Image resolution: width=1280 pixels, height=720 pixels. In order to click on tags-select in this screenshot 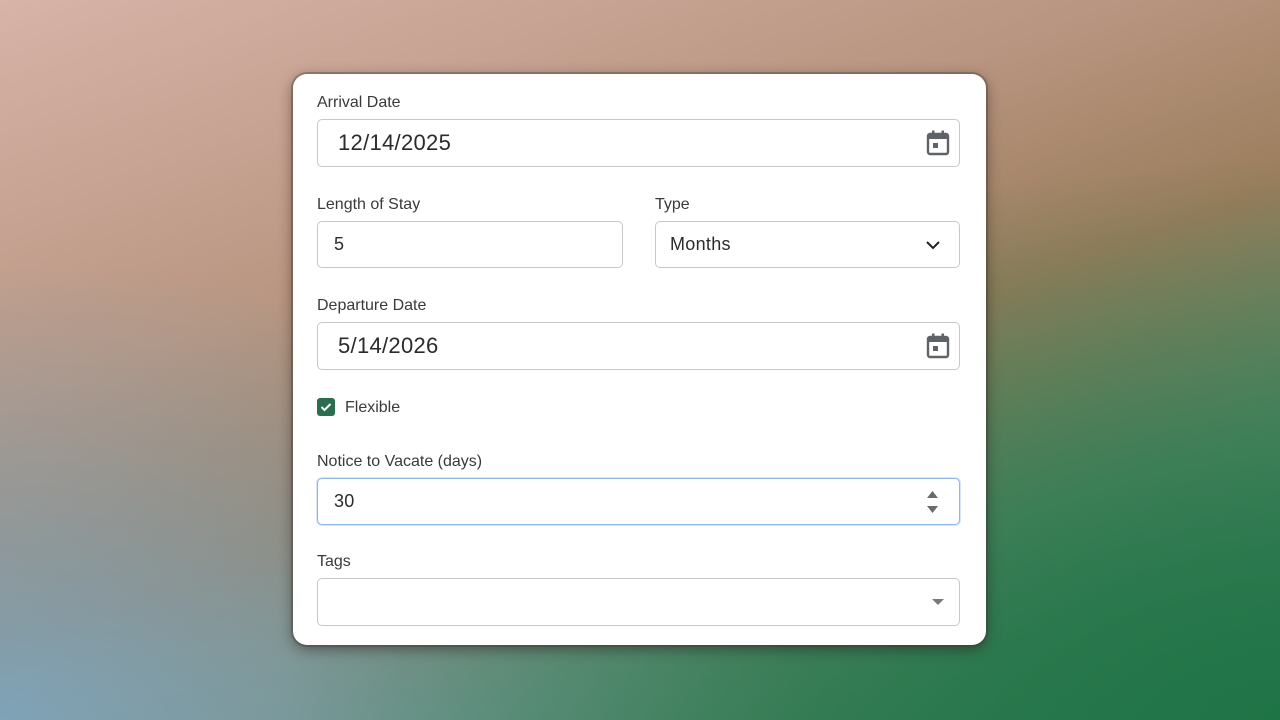, I will do `click(638, 602)`.